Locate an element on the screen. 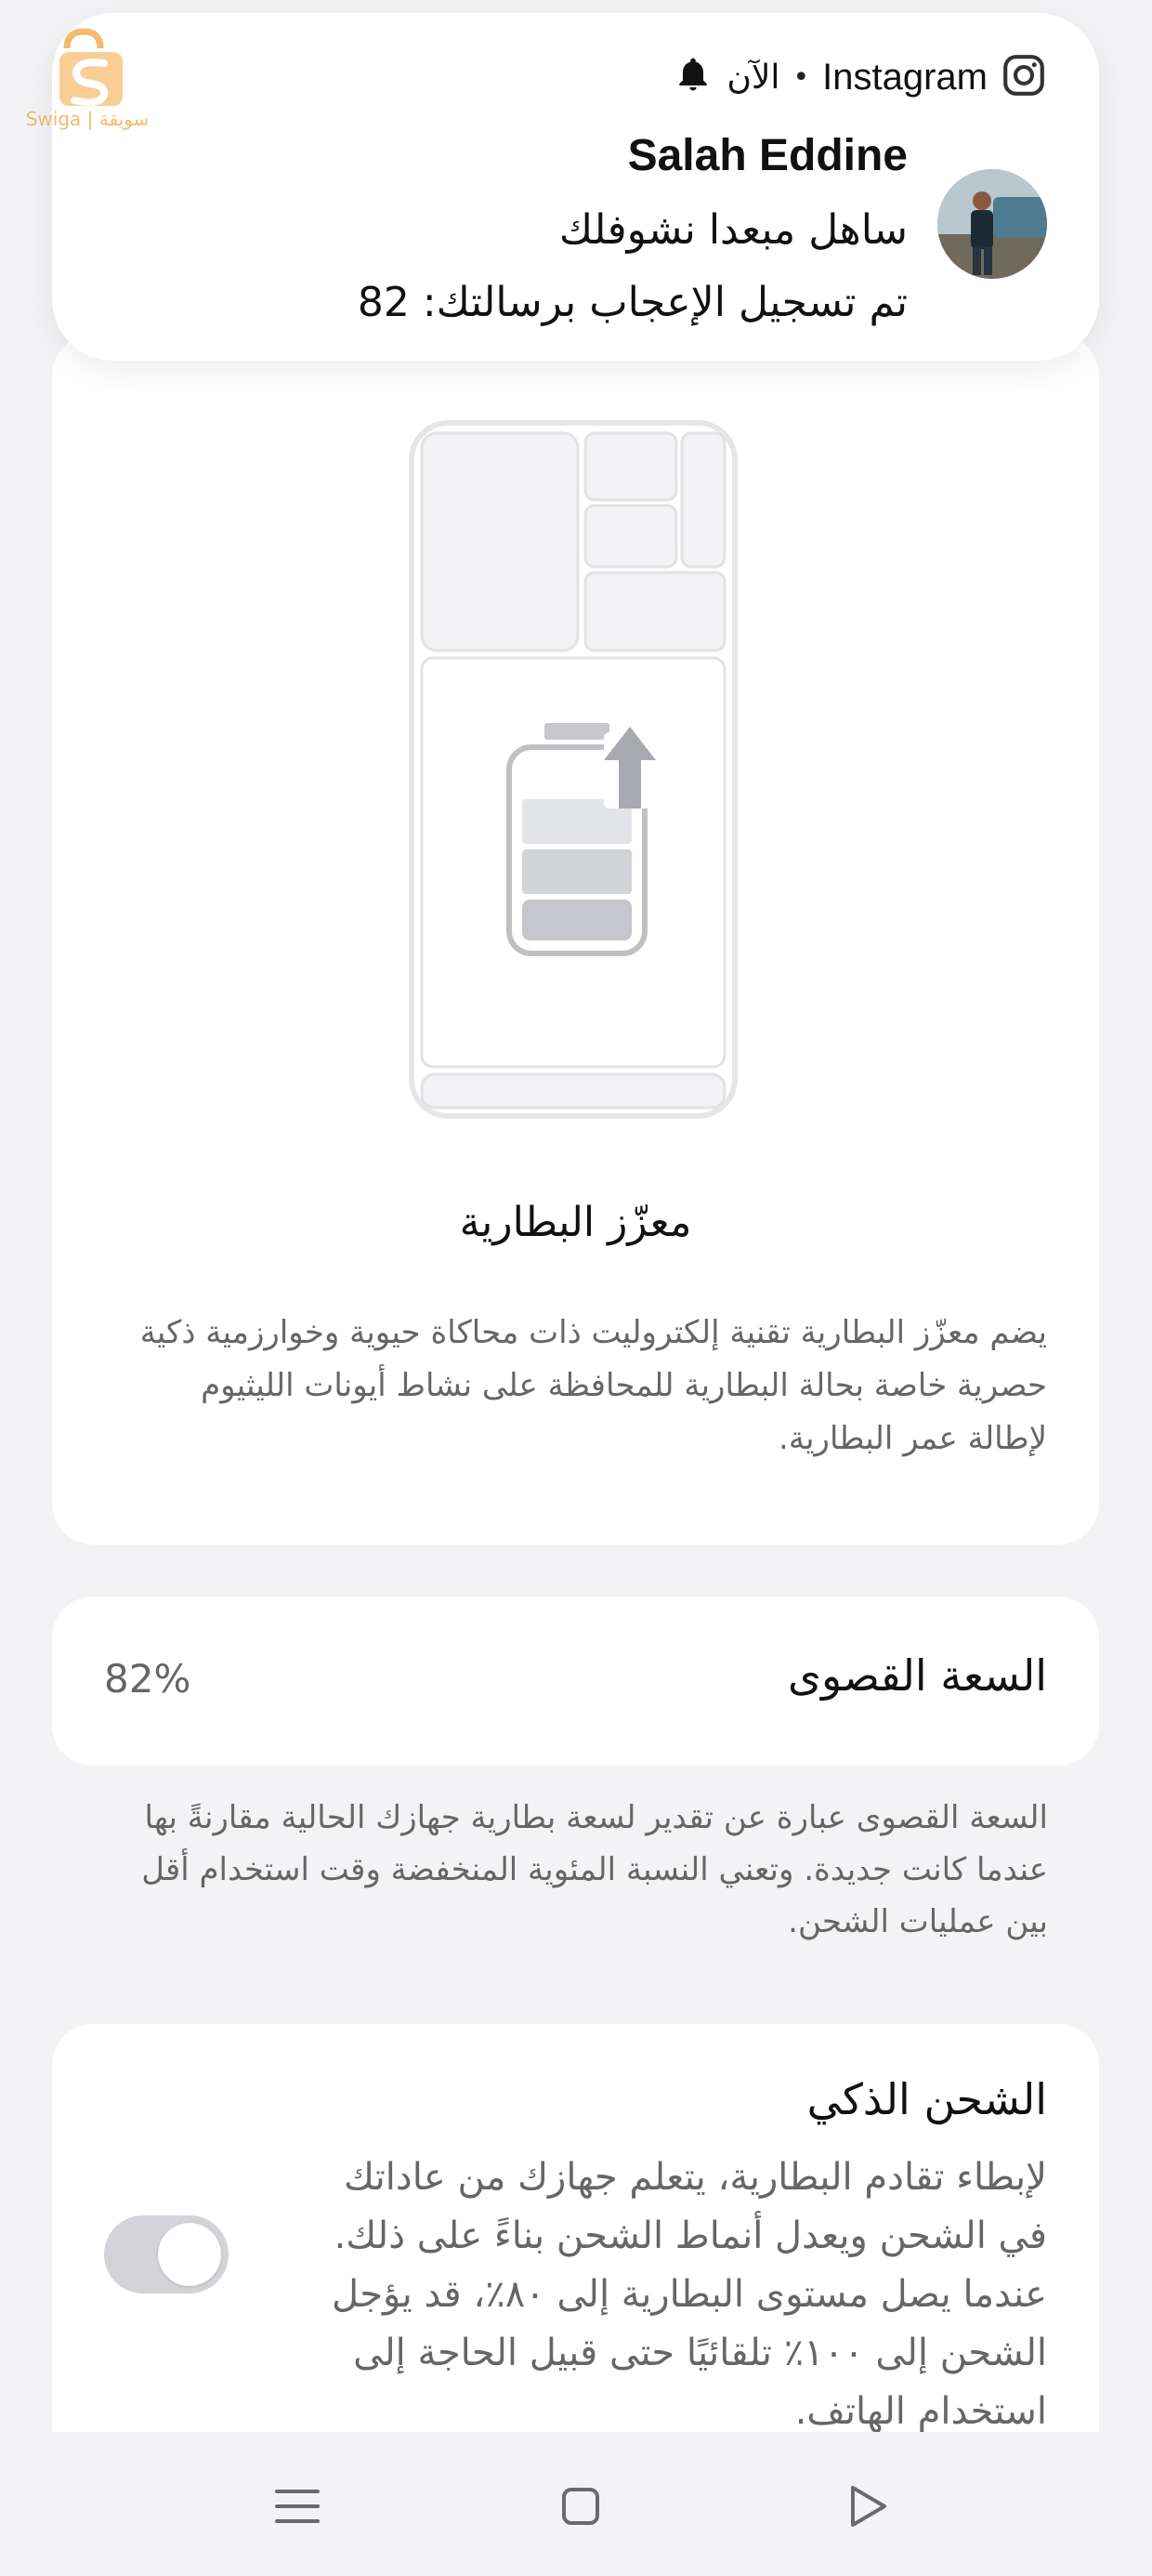  bell-icon is located at coordinates (693, 77).